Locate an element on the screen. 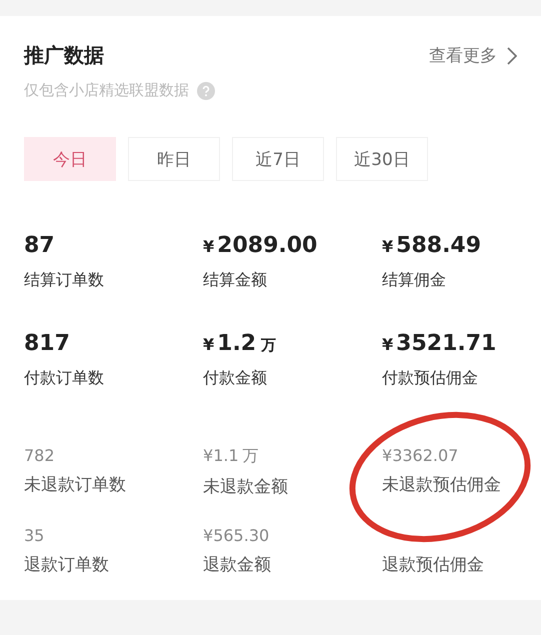  date-tab: 昨日 is located at coordinates (174, 159).